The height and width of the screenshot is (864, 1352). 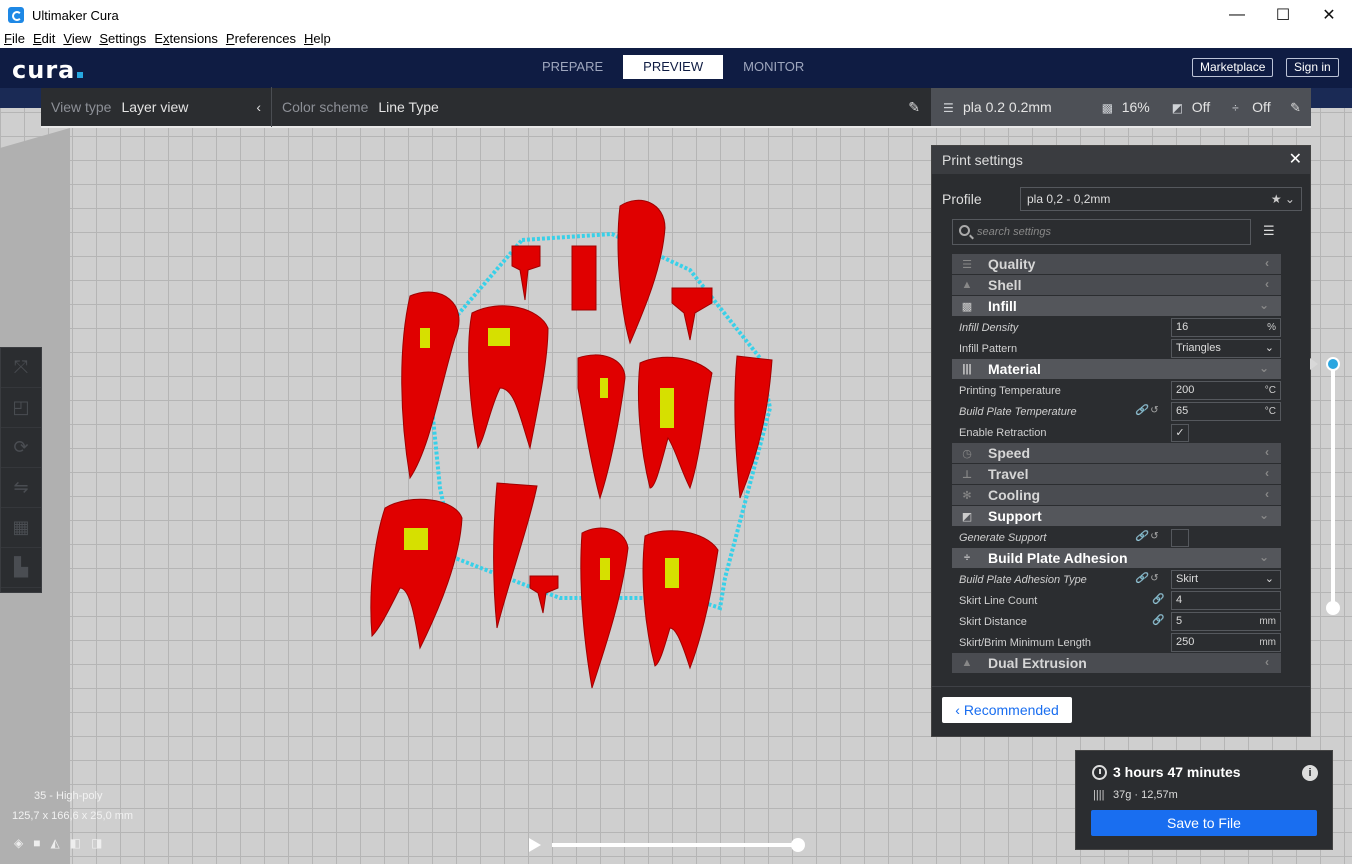 What do you see at coordinates (1116, 285) in the screenshot?
I see `category-shell: ▲ Shell ‹` at bounding box center [1116, 285].